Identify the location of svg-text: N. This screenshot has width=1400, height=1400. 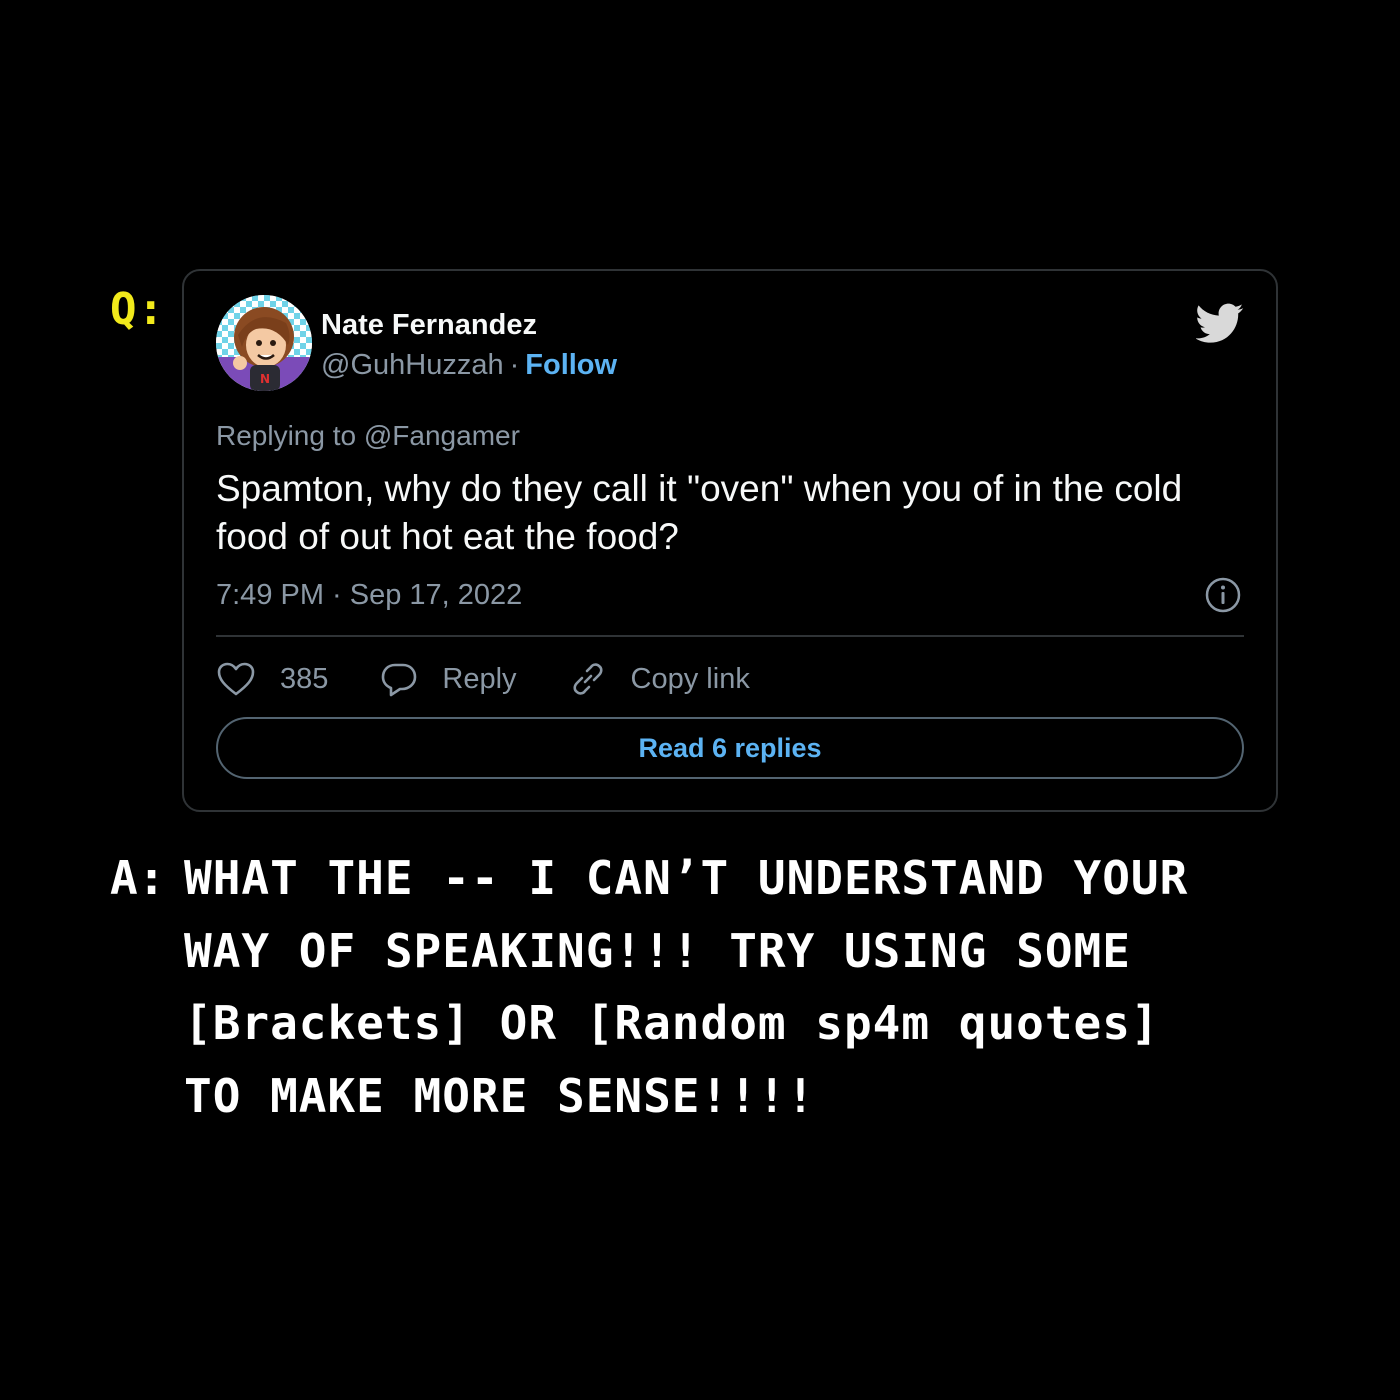
(265, 379).